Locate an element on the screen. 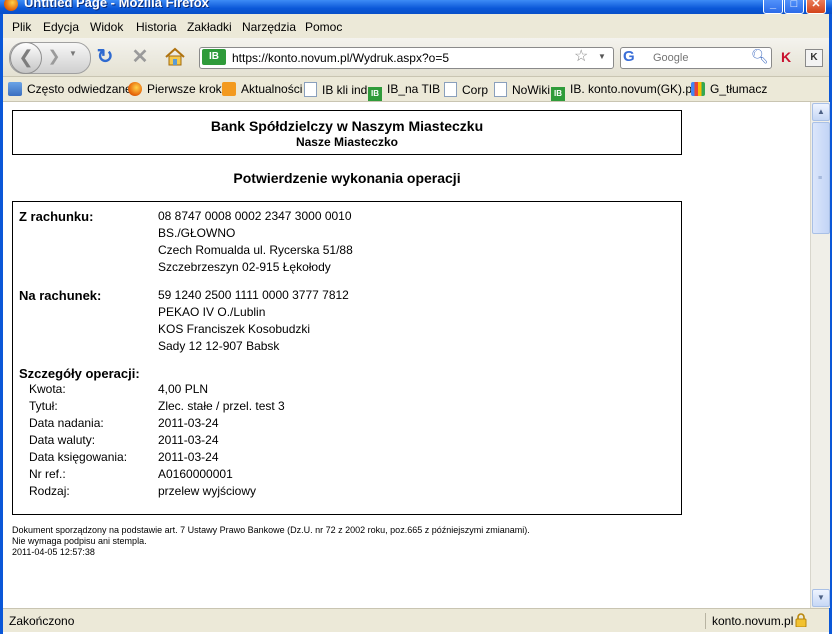  bookmark-ib-konto-novum: IB IB. konto.novum(GK).pl is located at coordinates (623, 91).